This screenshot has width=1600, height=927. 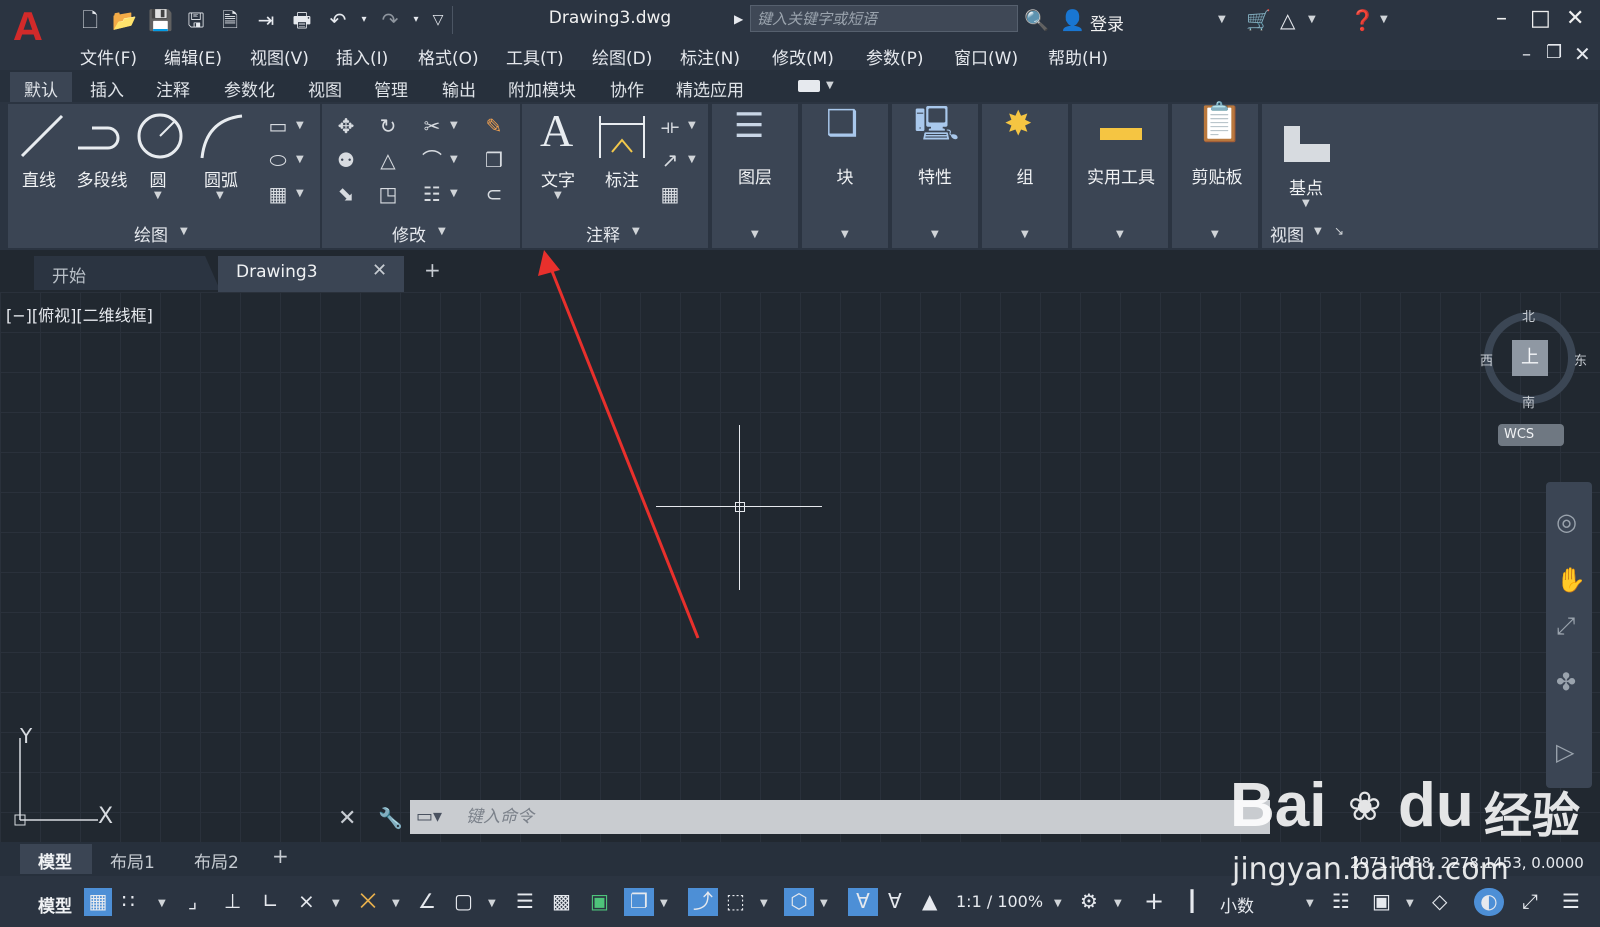 What do you see at coordinates (388, 126) in the screenshot?
I see `rotate-icon: ↻` at bounding box center [388, 126].